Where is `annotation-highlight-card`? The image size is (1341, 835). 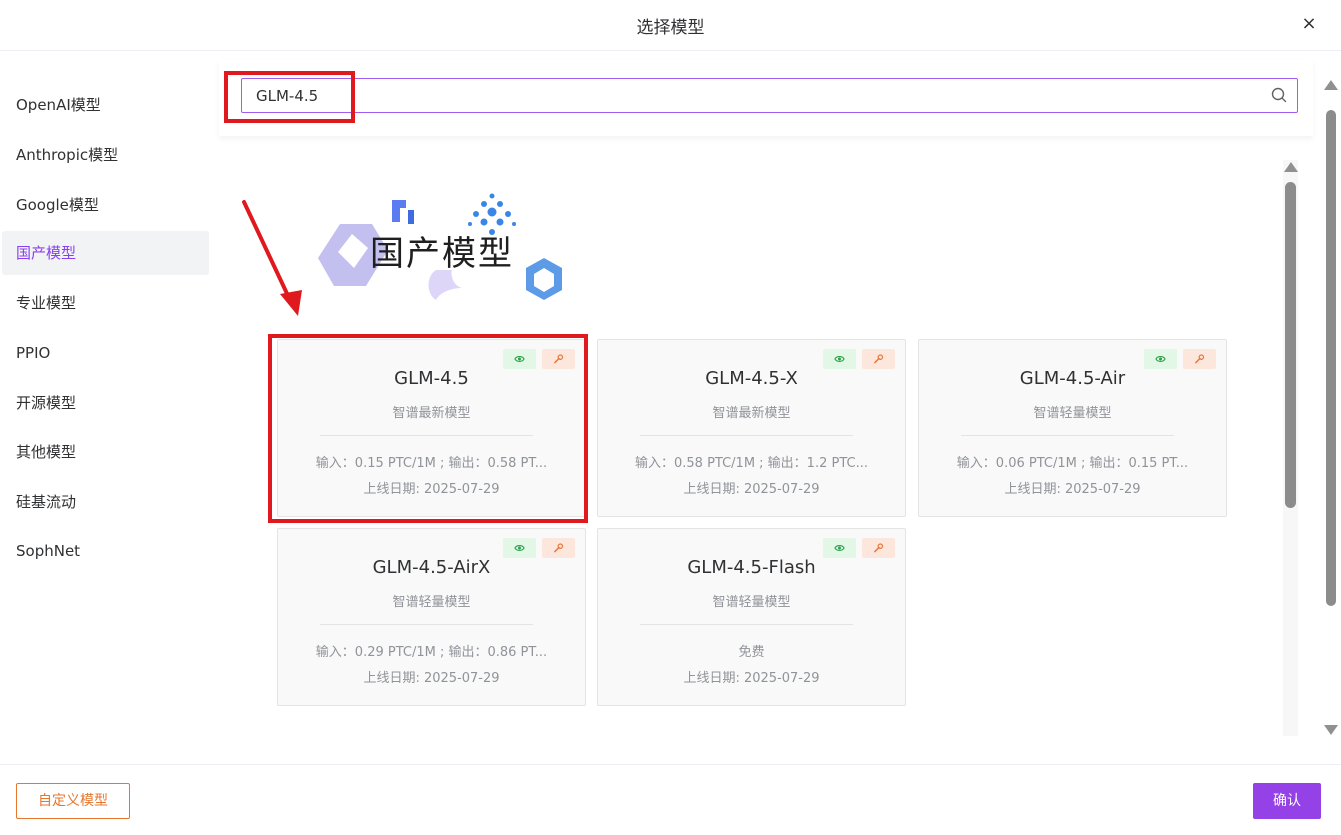 annotation-highlight-card is located at coordinates (428, 428).